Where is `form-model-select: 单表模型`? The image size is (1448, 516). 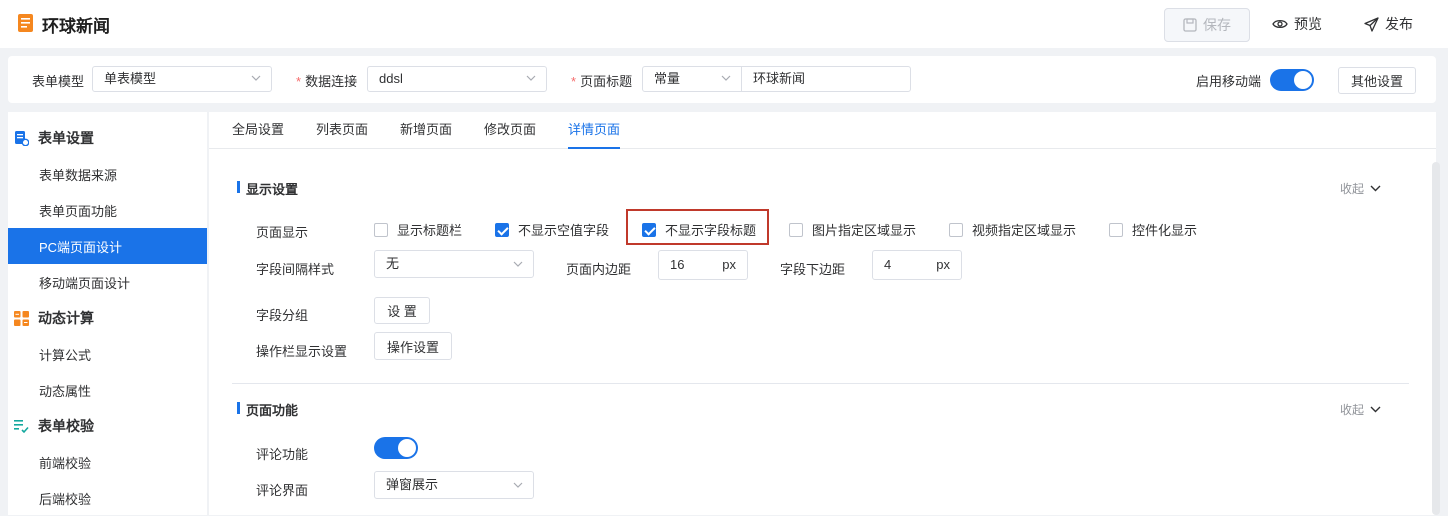
form-model-select: 单表模型 is located at coordinates (182, 79).